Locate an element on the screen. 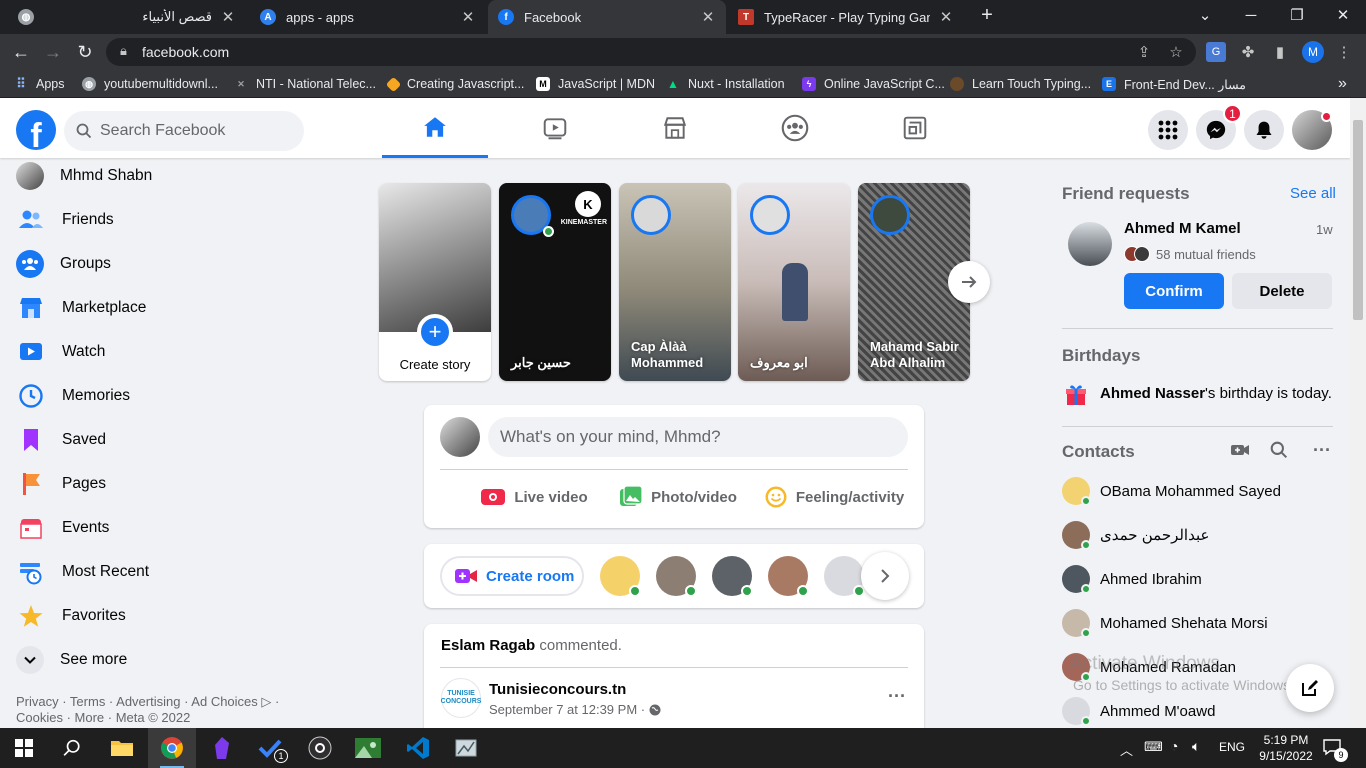 The image size is (1366, 768). create-story-card: + Create story is located at coordinates (435, 282).